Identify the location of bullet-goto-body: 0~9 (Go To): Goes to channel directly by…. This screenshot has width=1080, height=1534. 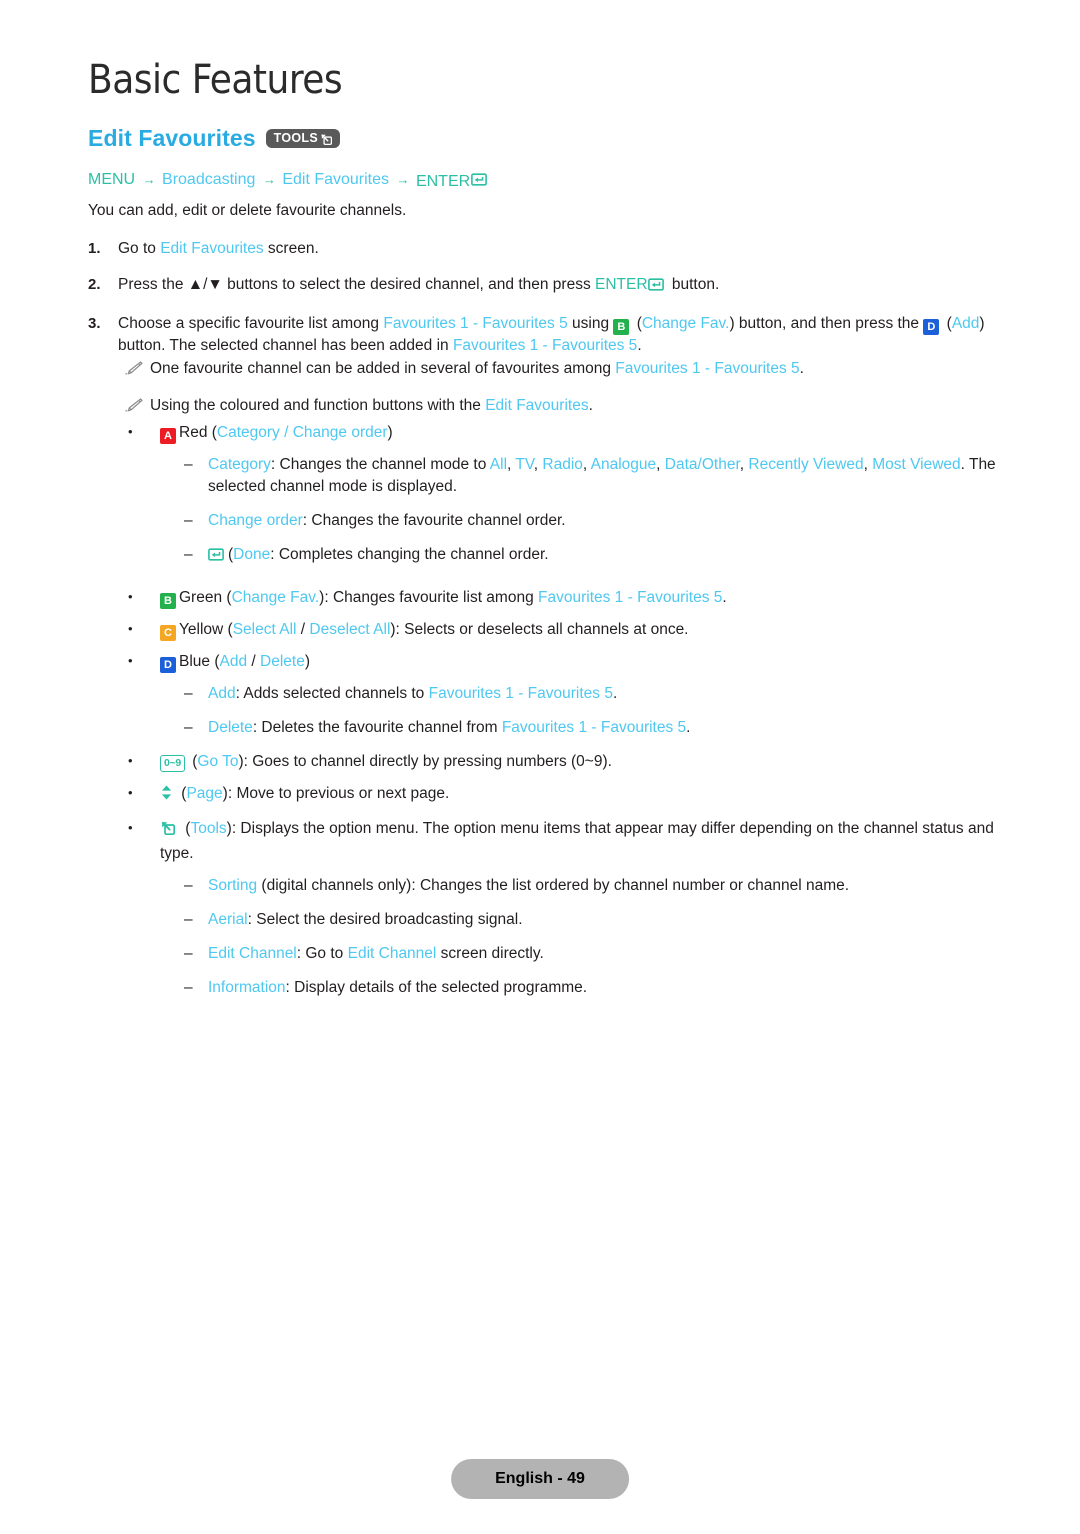
(592, 762).